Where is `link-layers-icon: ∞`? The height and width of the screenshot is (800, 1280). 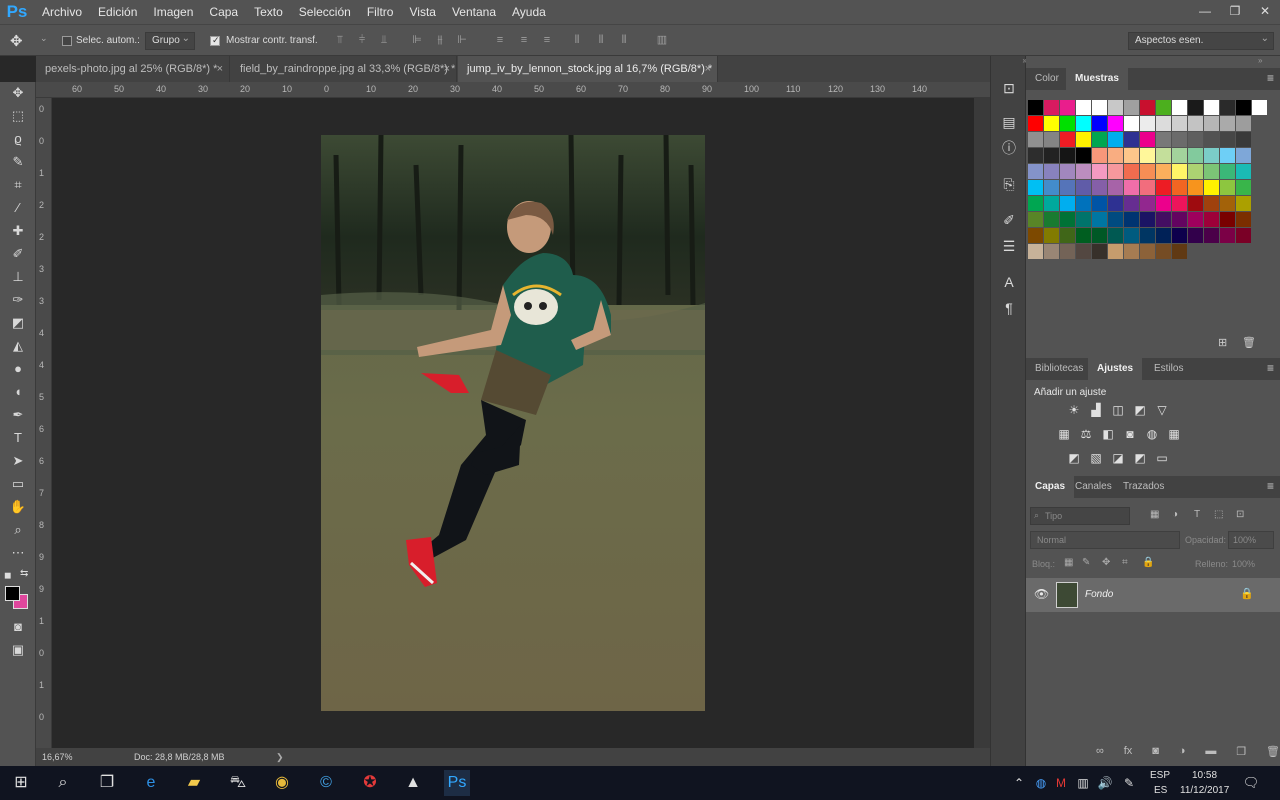 link-layers-icon: ∞ is located at coordinates (1100, 753).